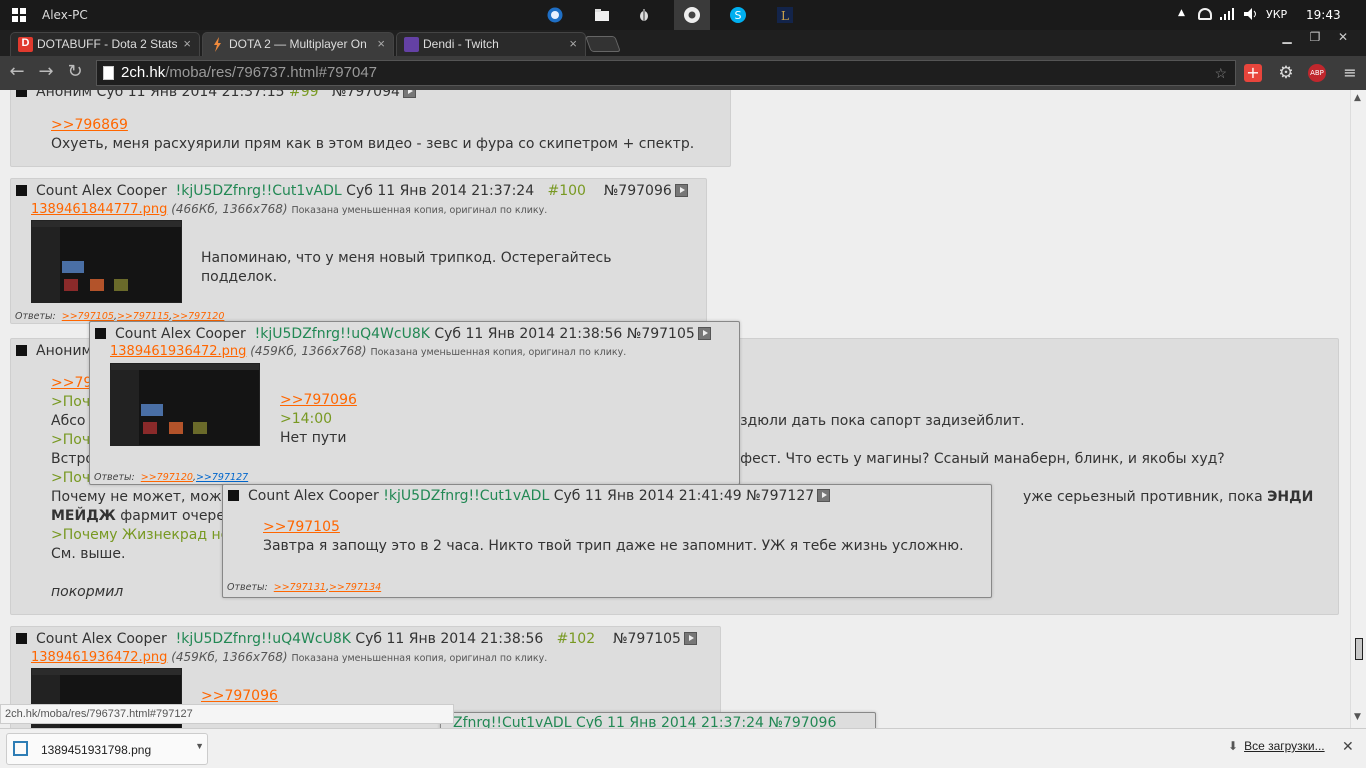 This screenshot has height=768, width=1366. I want to click on reply-link: >>797120, so click(167, 477).